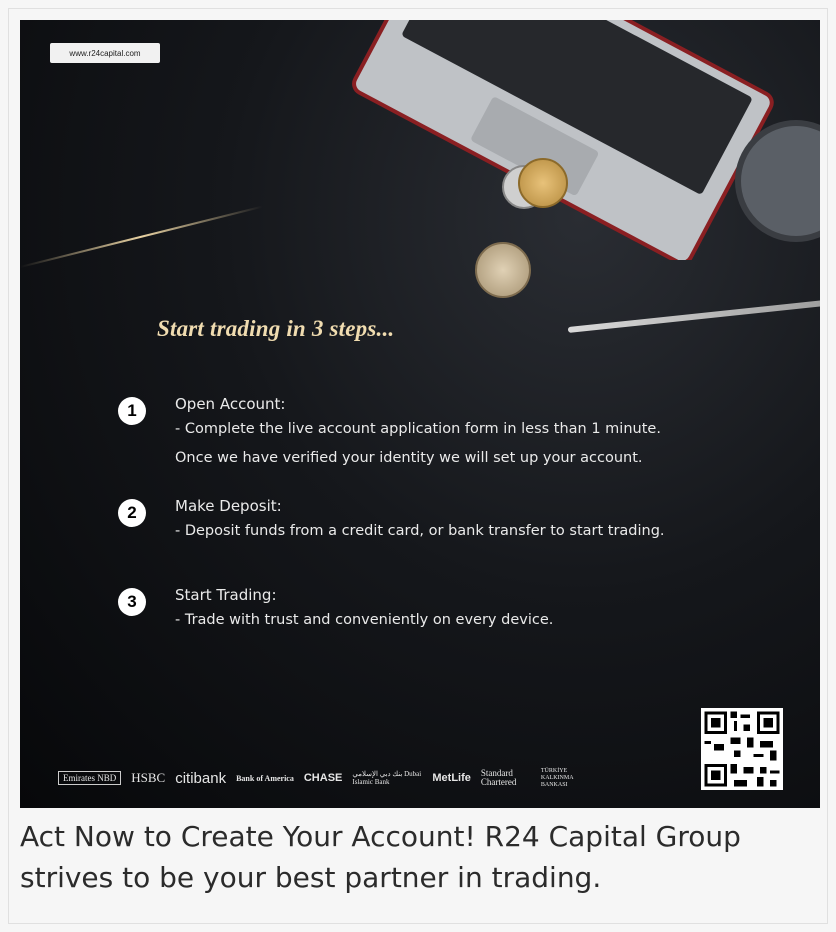  What do you see at coordinates (90, 778) in the screenshot?
I see `emirates-nbd-logo: Emirates NBD` at bounding box center [90, 778].